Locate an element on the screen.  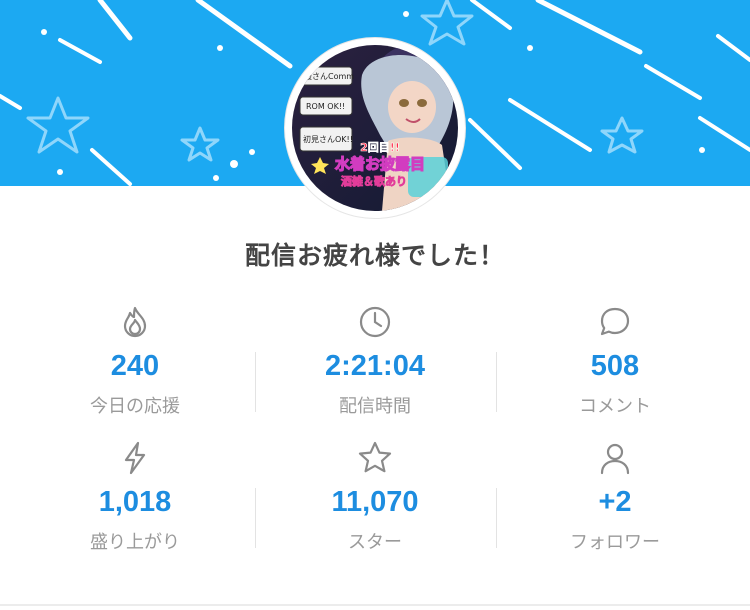
stat-label: スター is located at coordinates (375, 542).